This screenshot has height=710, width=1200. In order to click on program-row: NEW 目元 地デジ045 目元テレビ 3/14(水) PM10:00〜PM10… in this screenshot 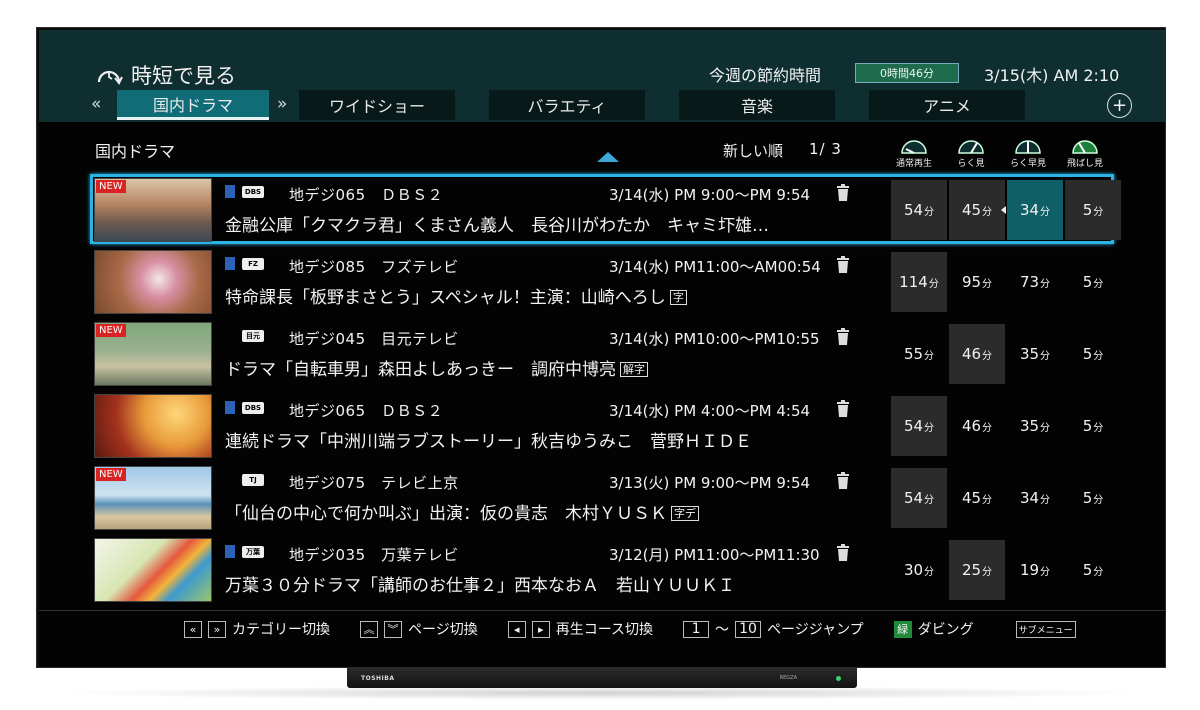, I will do `click(602, 354)`.